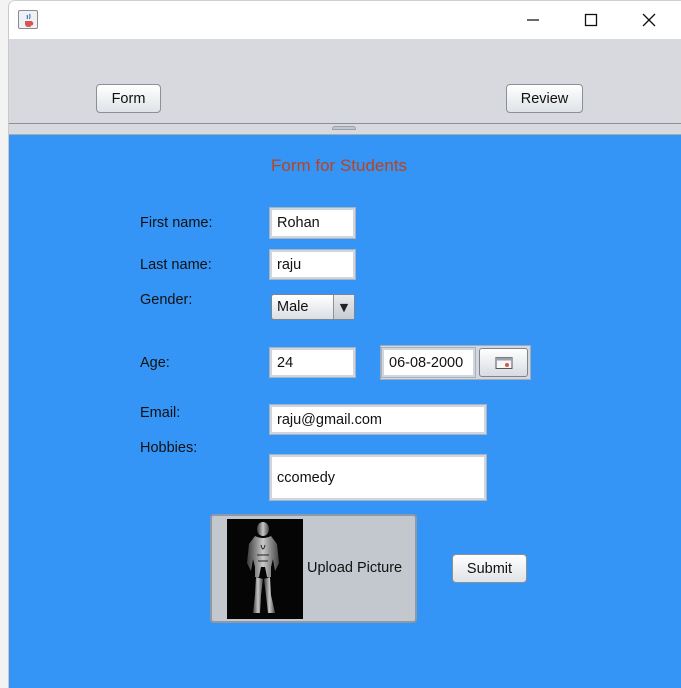 The height and width of the screenshot is (688, 681). Describe the element at coordinates (155, 363) in the screenshot. I see `age-label: Age:` at that location.